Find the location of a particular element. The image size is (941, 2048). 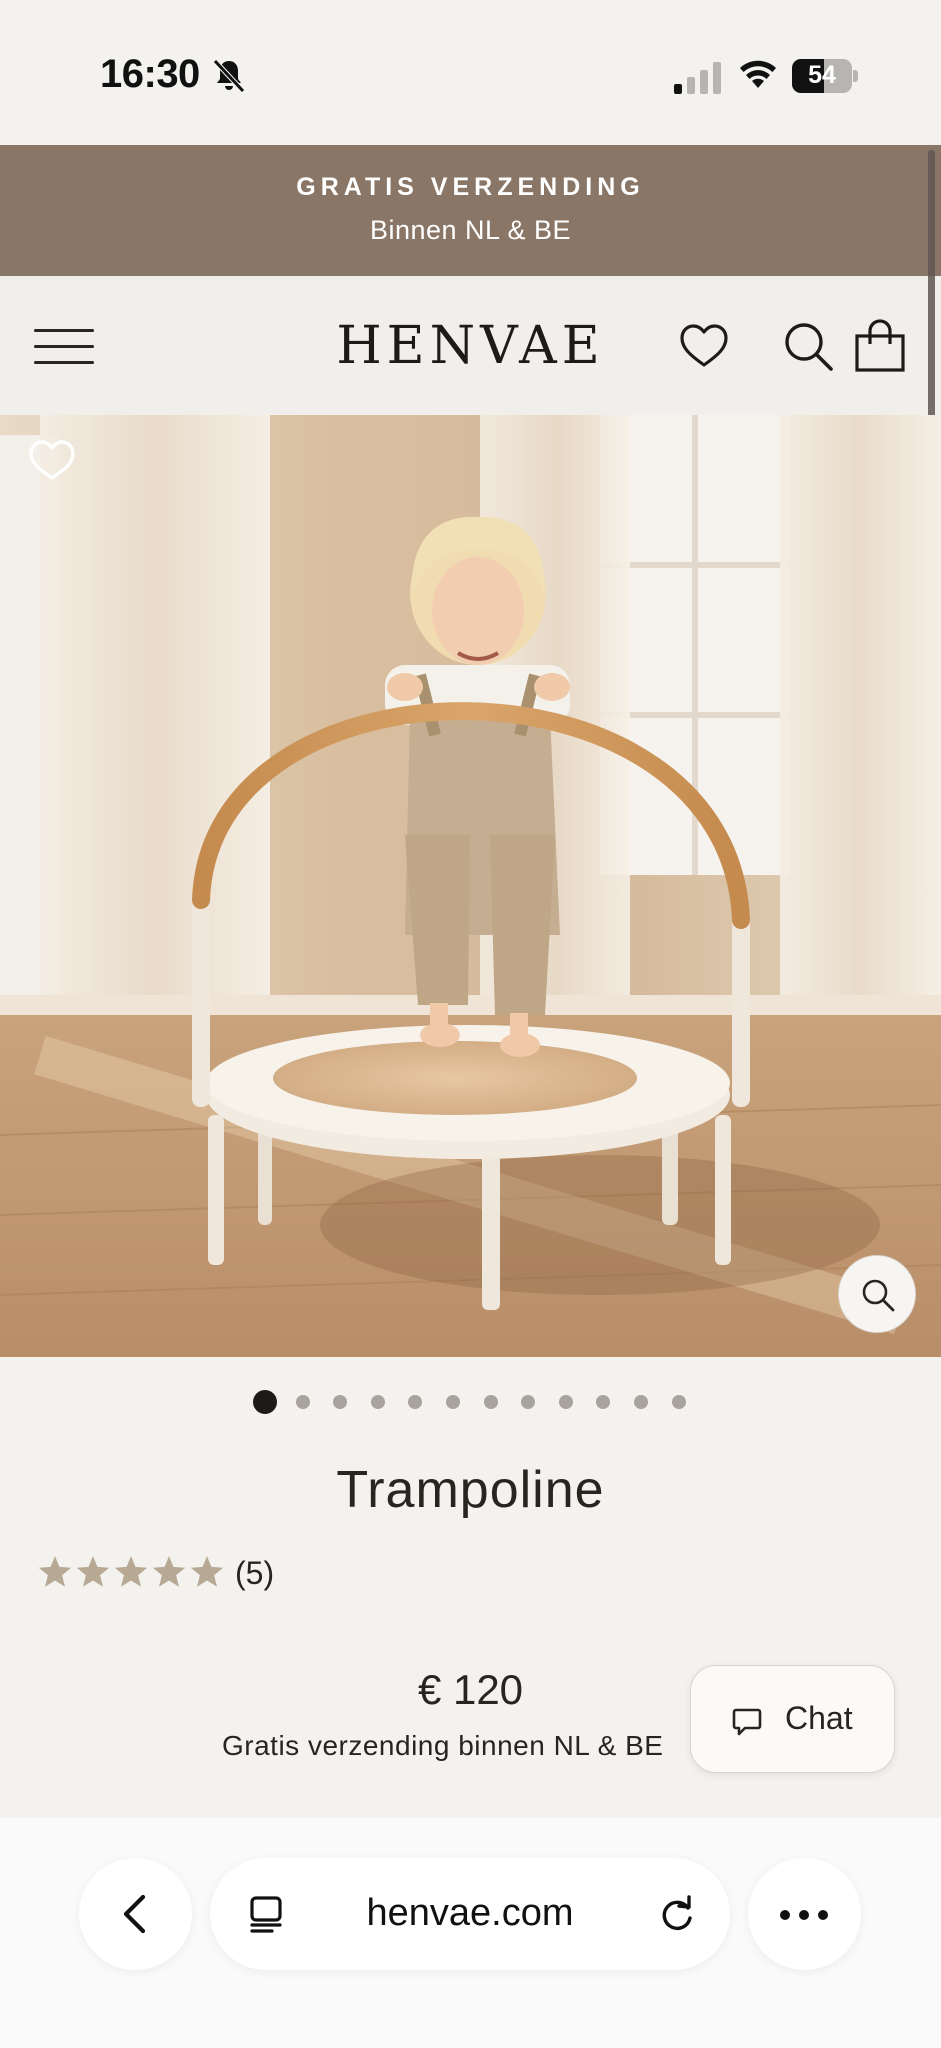

signal-icon is located at coordinates (697, 78).